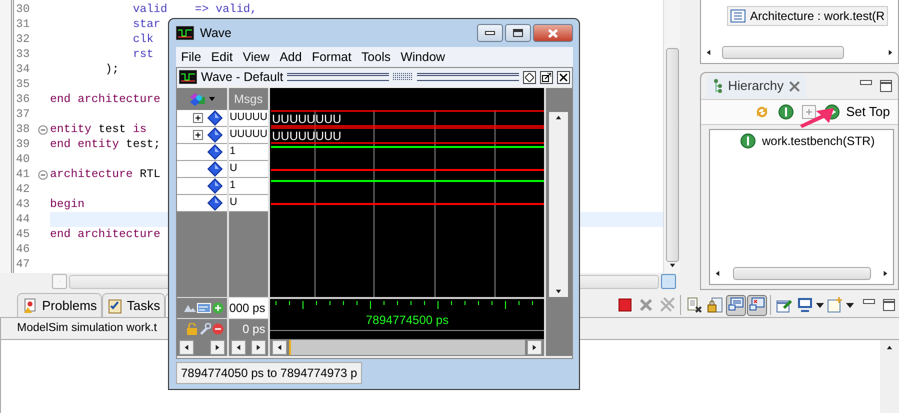  What do you see at coordinates (835, 305) in the screenshot?
I see `new-window-icon` at bounding box center [835, 305].